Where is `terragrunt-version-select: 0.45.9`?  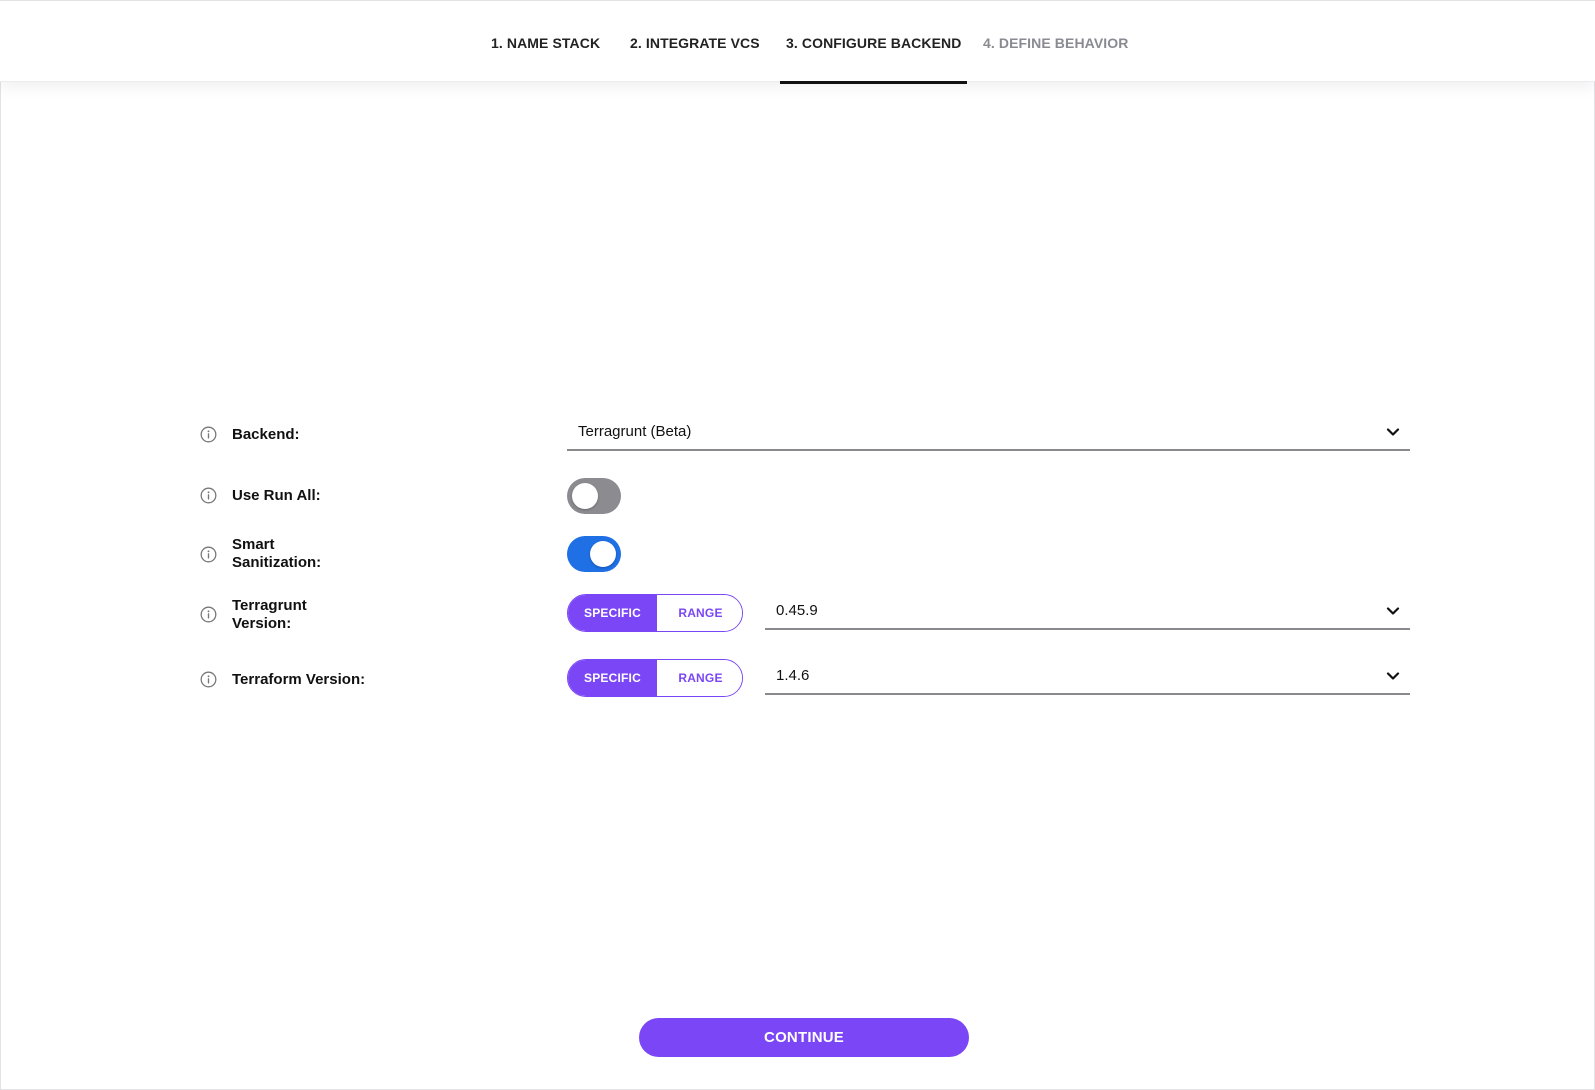
terragrunt-version-select: 0.45.9 is located at coordinates (1087, 612).